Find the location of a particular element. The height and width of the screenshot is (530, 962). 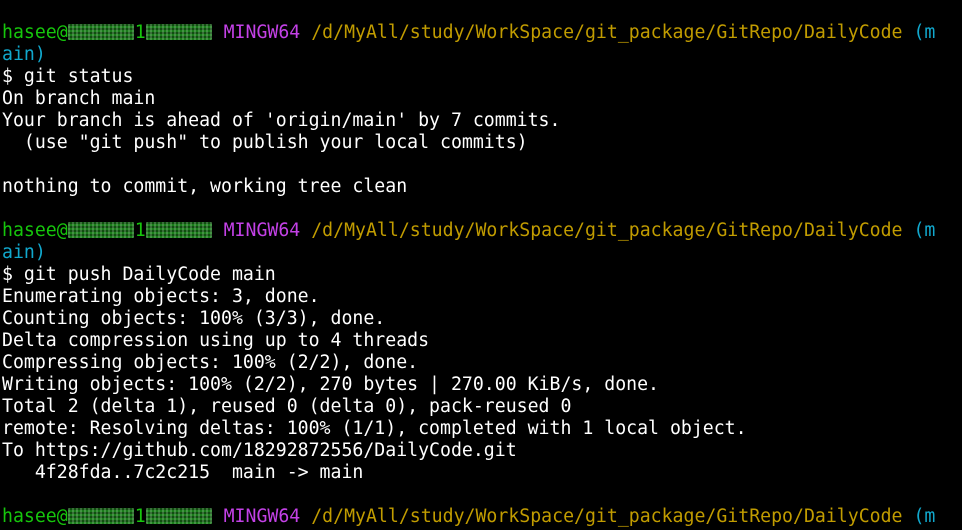

output-line: On branch main is located at coordinates (79, 98).